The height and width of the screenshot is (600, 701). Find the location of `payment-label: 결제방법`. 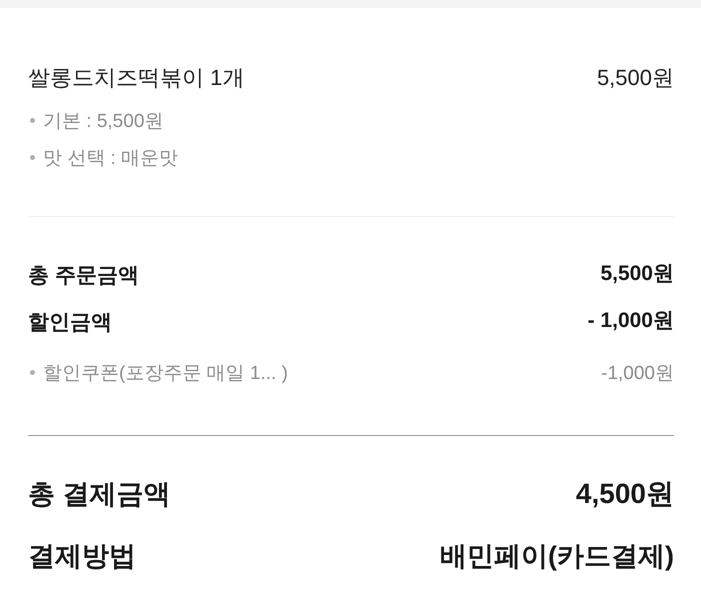

payment-label: 결제방법 is located at coordinates (82, 556).